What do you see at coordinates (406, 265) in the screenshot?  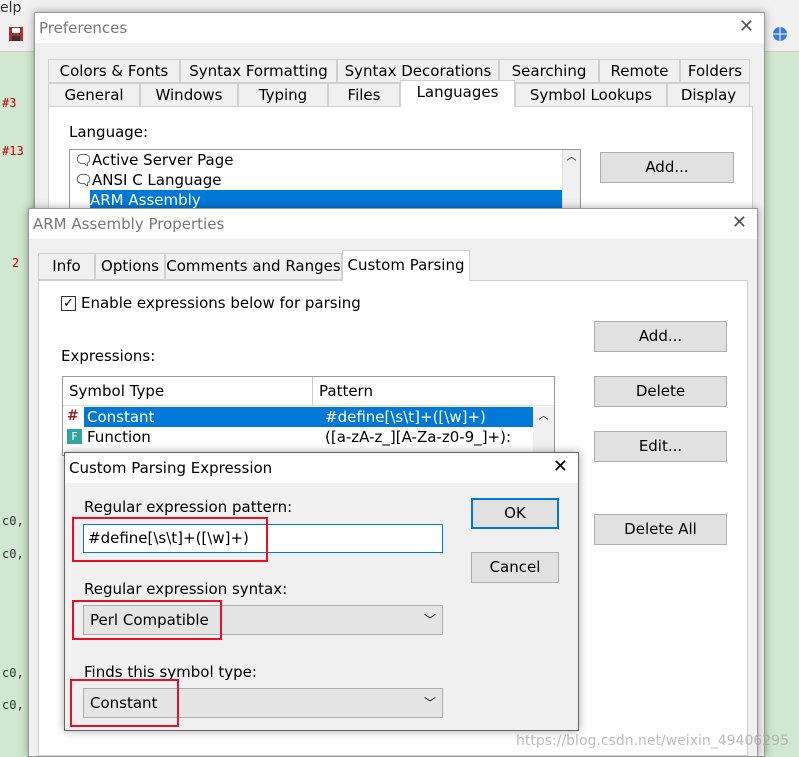 I see `tab-custom-parsing: Custom Parsing` at bounding box center [406, 265].